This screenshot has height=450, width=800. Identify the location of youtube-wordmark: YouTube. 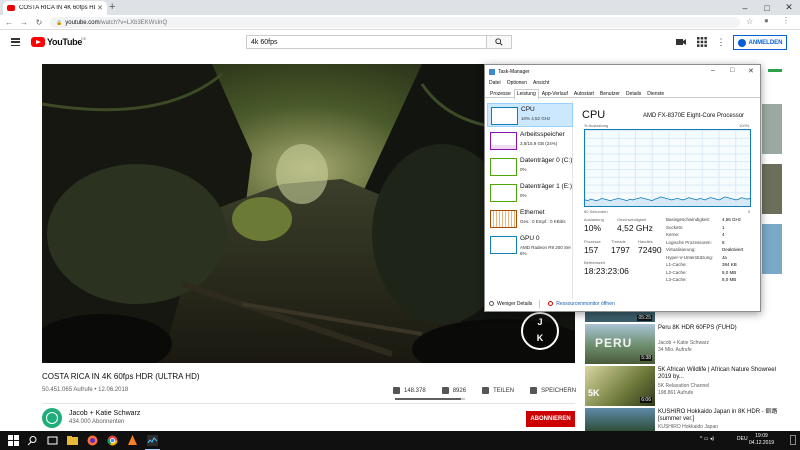
(64, 42).